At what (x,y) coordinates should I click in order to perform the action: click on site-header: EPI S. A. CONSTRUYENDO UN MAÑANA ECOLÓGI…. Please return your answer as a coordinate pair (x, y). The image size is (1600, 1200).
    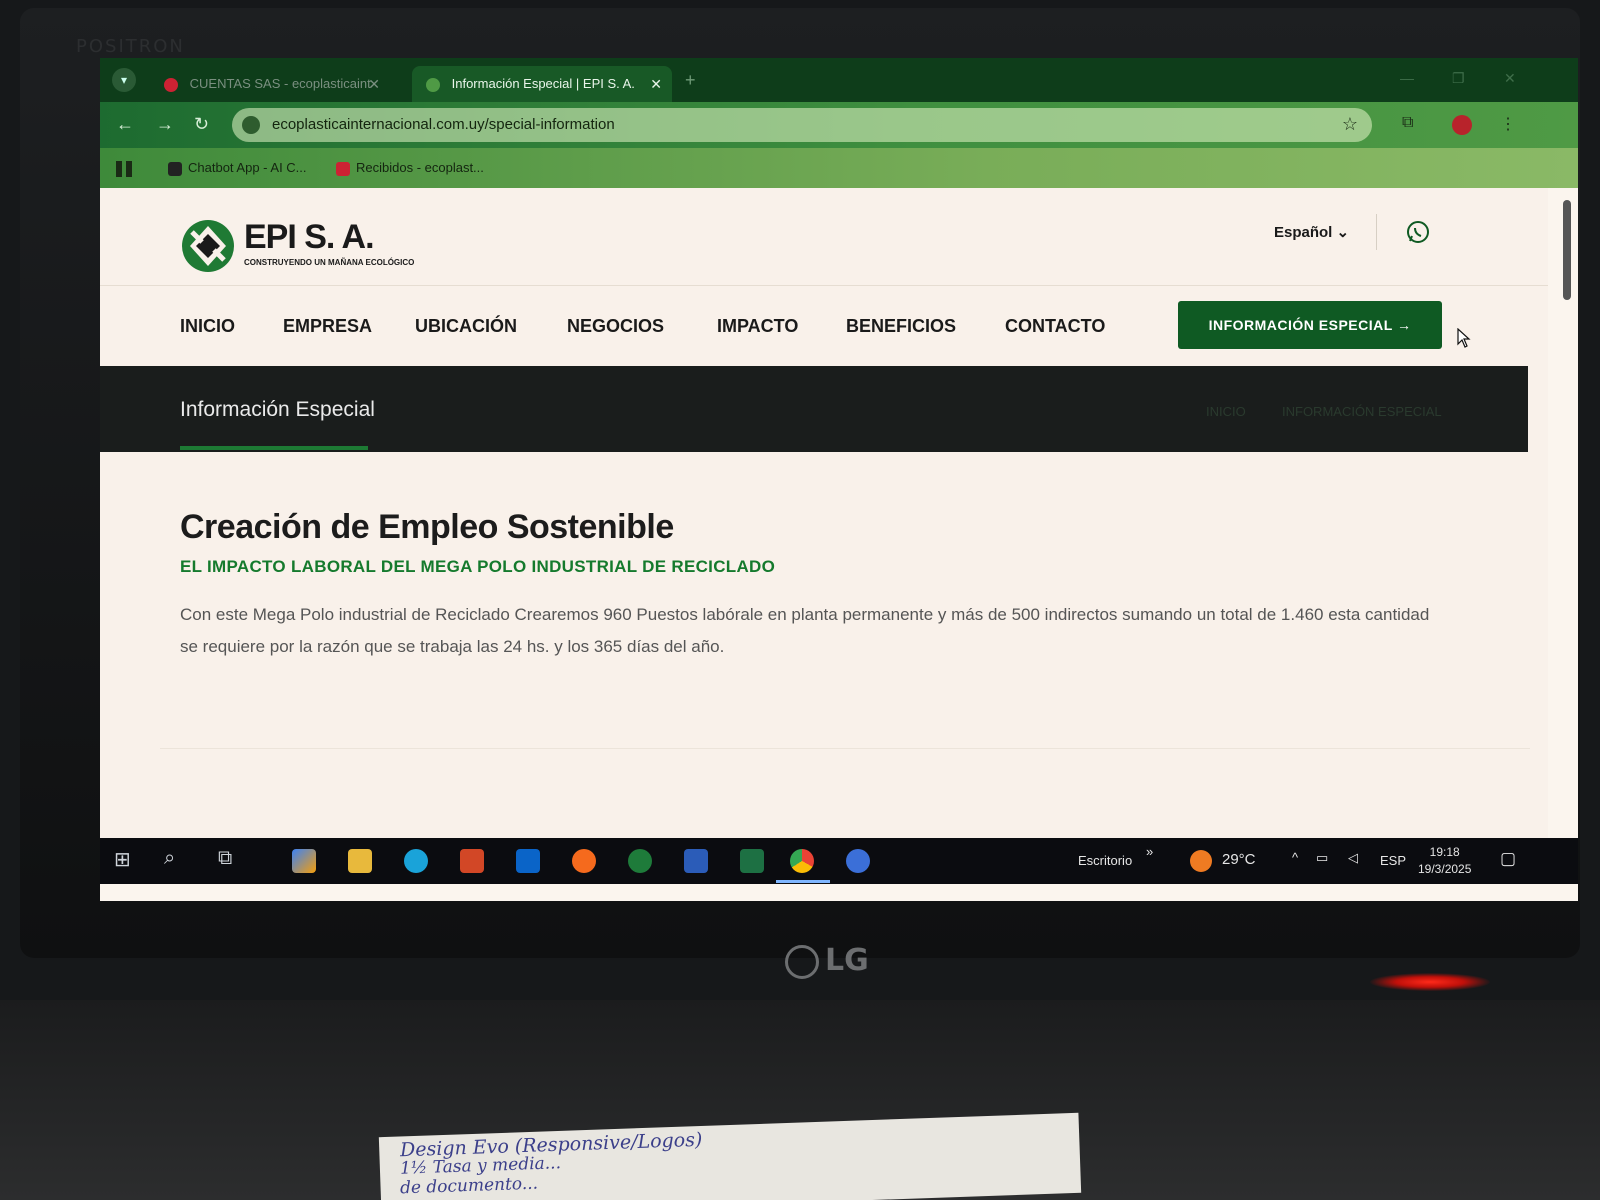
    Looking at the image, I should click on (824, 237).